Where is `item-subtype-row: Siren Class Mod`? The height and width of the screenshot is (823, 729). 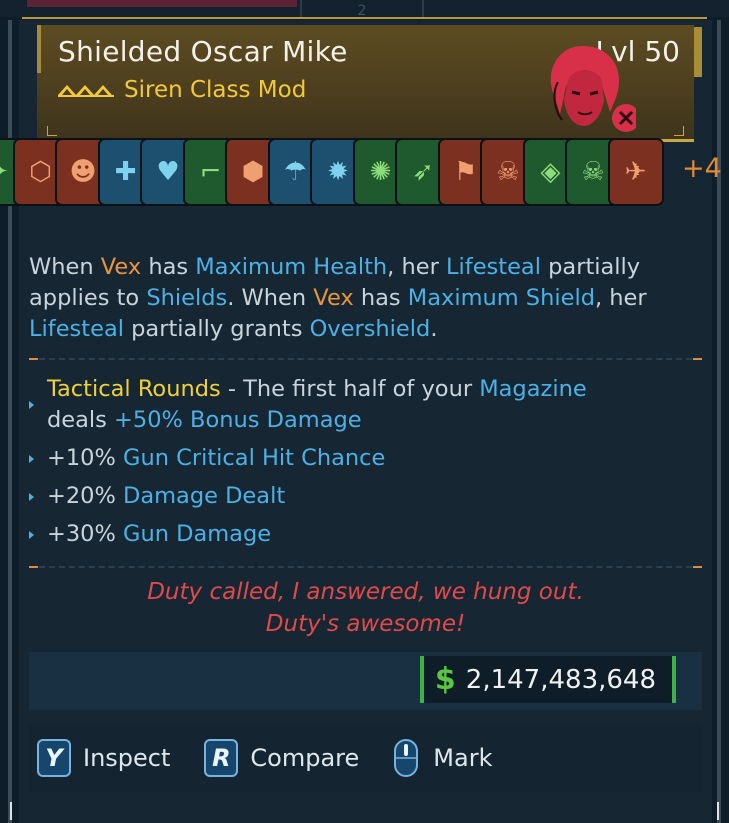
item-subtype-row: Siren Class Mod is located at coordinates (182, 90).